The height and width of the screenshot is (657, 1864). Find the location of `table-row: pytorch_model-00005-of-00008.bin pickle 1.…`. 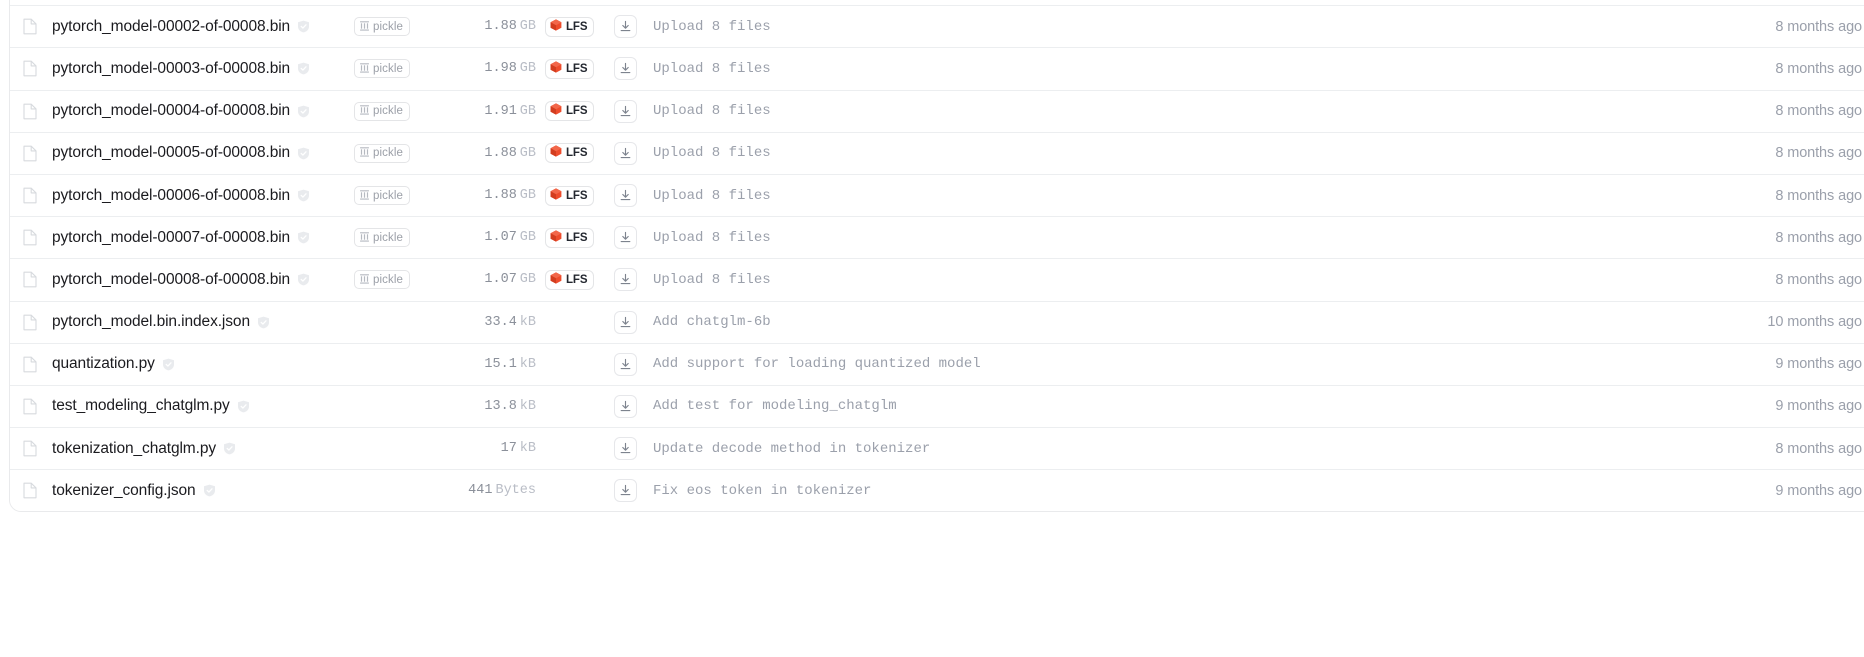

table-row: pytorch_model-00005-of-00008.bin pickle 1.… is located at coordinates (937, 152).